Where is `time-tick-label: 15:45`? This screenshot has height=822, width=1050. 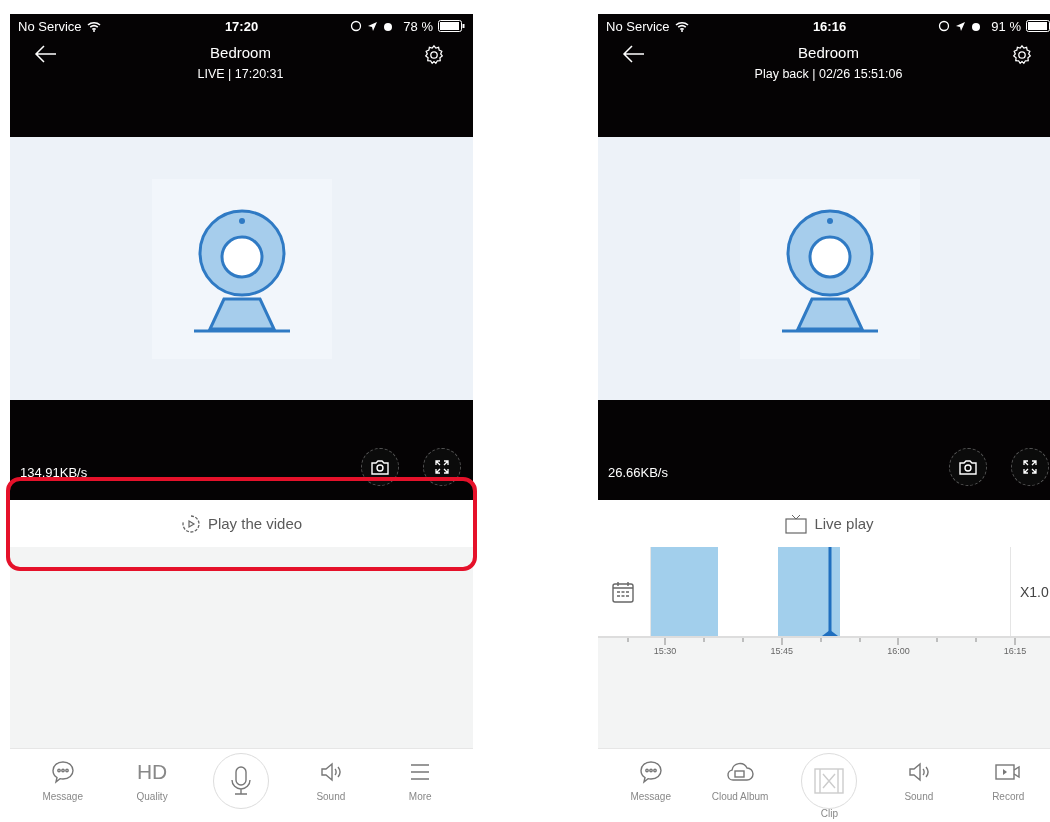
time-tick-label: 15:45 is located at coordinates (781, 651).